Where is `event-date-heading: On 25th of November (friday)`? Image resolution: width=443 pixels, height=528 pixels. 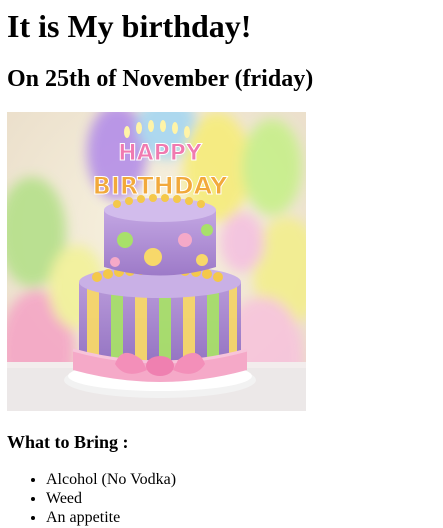 event-date-heading: On 25th of November (friday) is located at coordinates (160, 79).